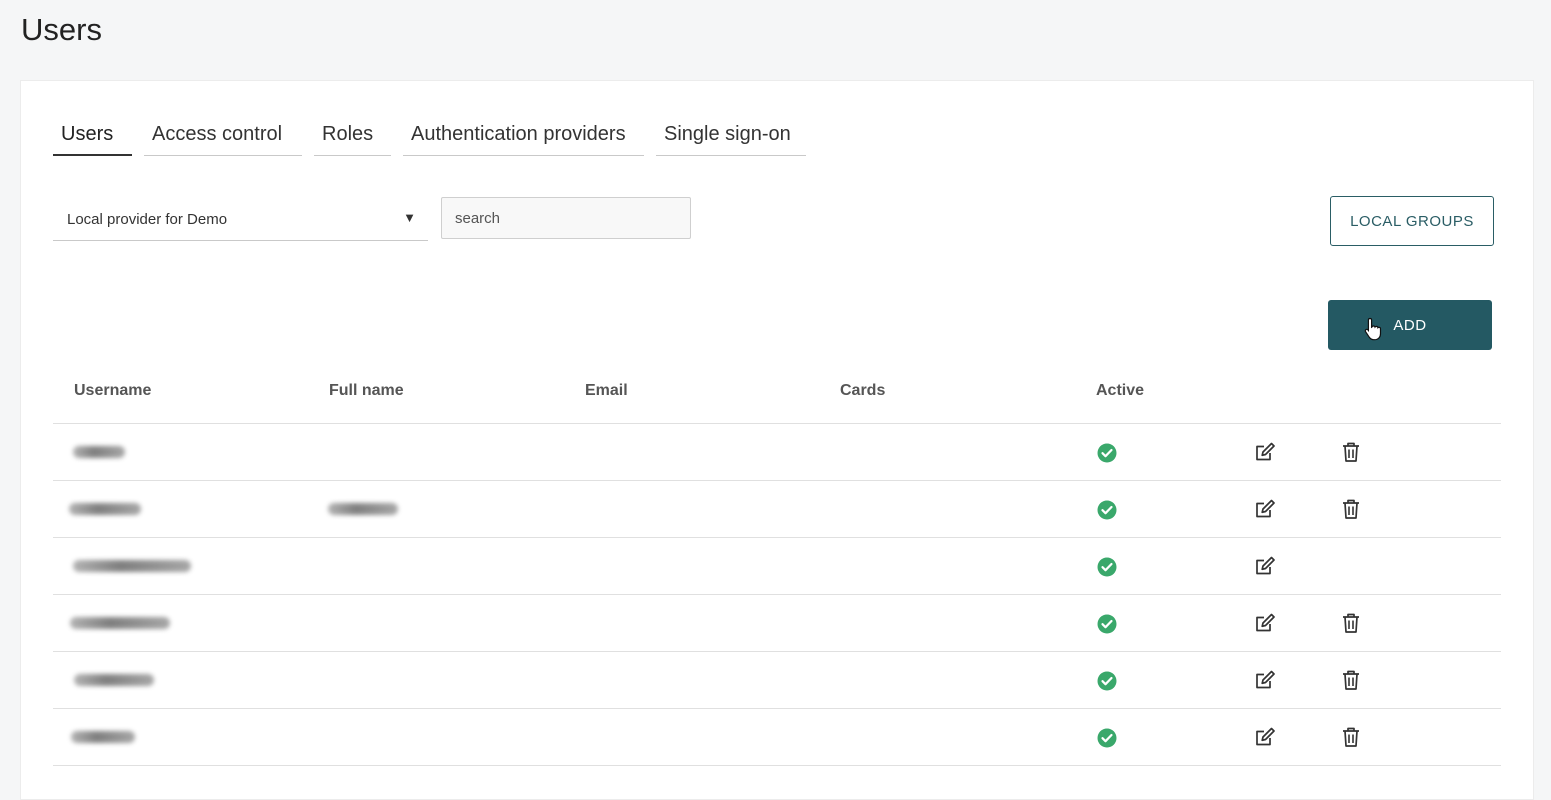 This screenshot has width=1551, height=800. Describe the element at coordinates (409, 217) in the screenshot. I see `caret-down-icon: ▼` at that location.